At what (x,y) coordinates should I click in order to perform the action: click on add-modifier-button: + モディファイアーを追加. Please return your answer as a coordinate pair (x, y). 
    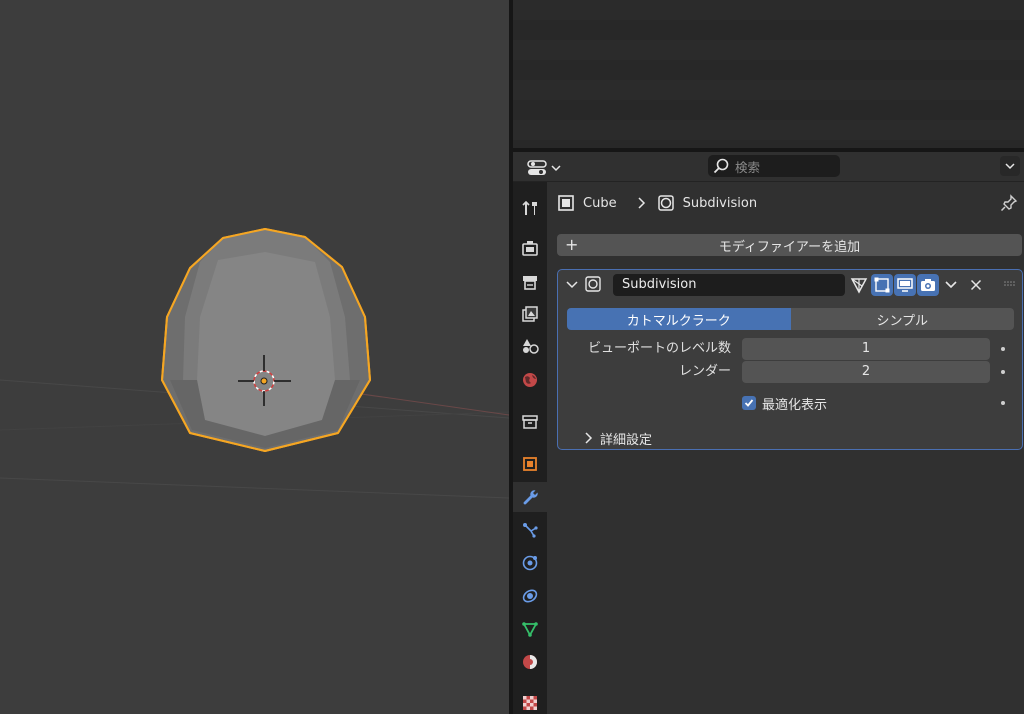
    Looking at the image, I should click on (789, 245).